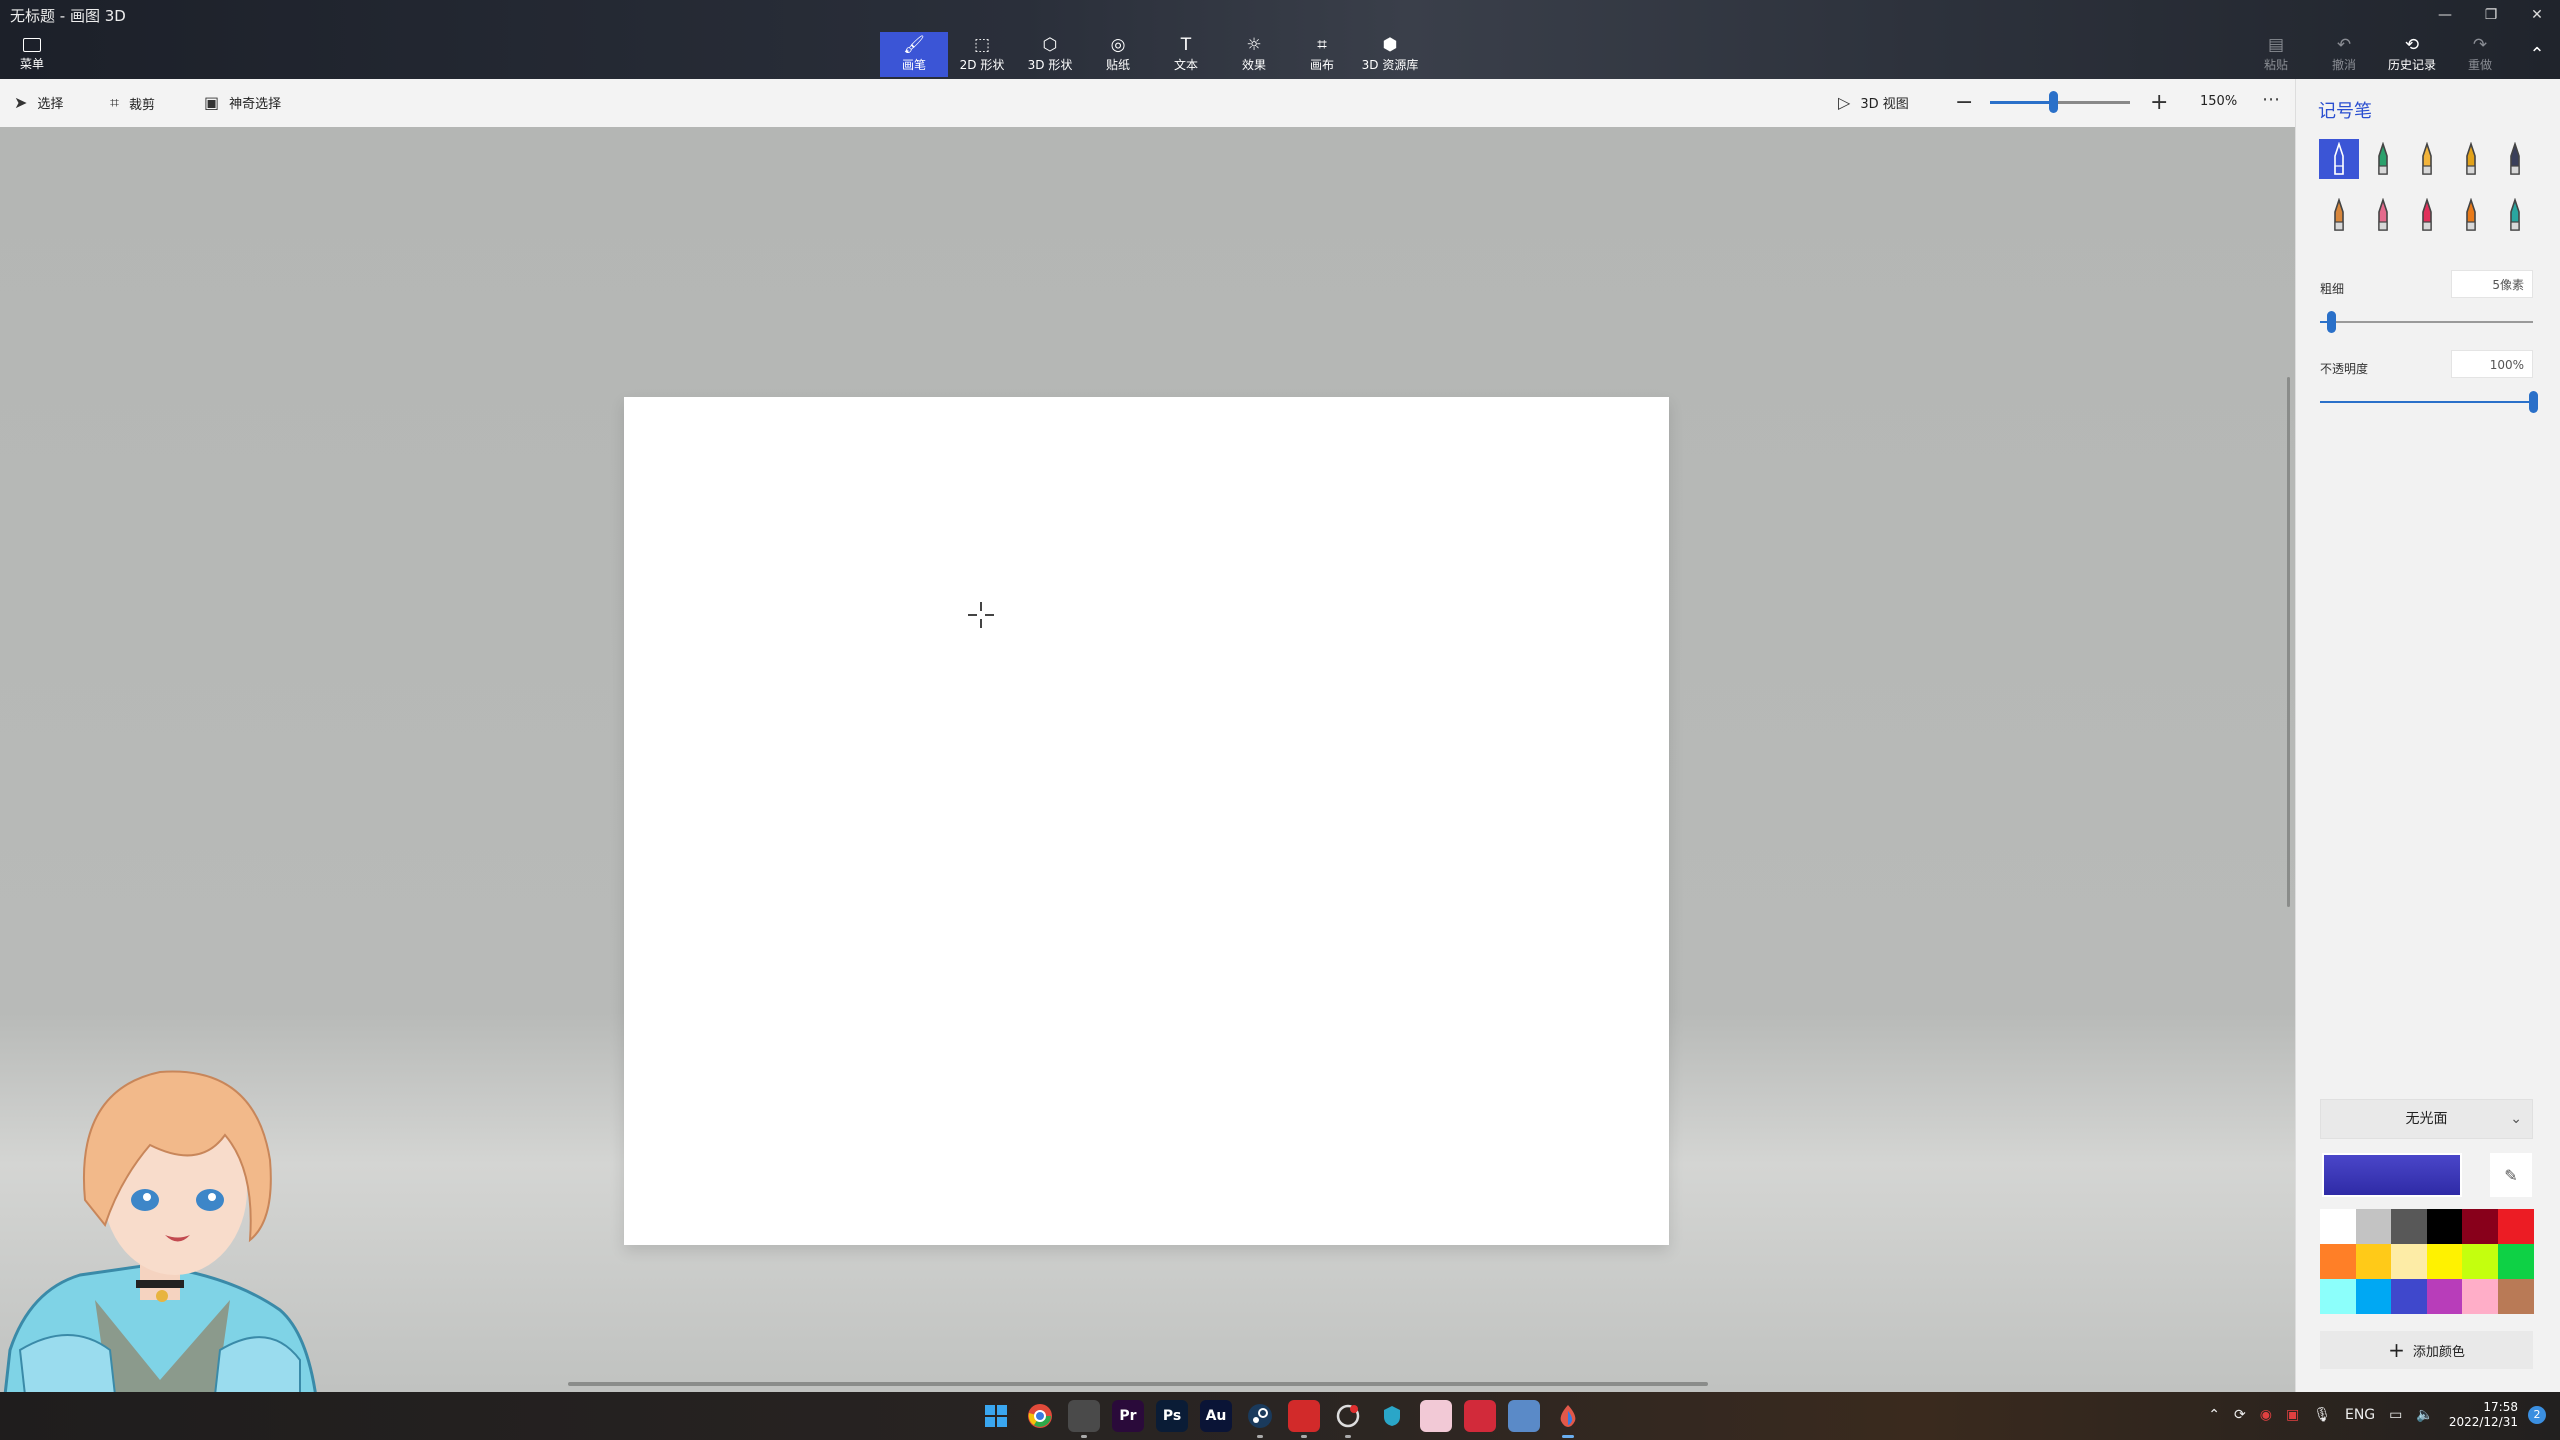 This screenshot has height=1440, width=2560. Describe the element at coordinates (2427, 159) in the screenshot. I see `oil-brush-icon` at that location.